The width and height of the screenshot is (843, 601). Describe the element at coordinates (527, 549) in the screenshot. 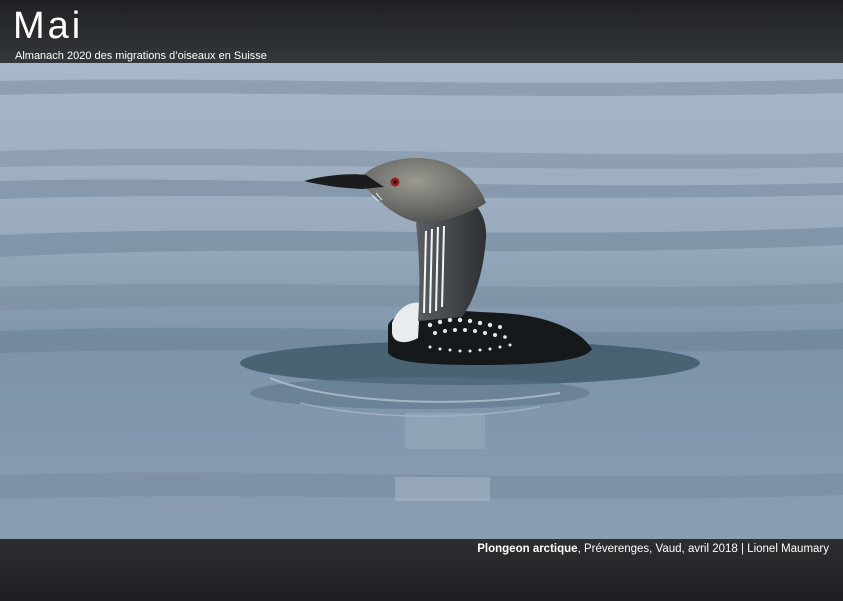

I see `species-name: Plongeon arctique` at that location.